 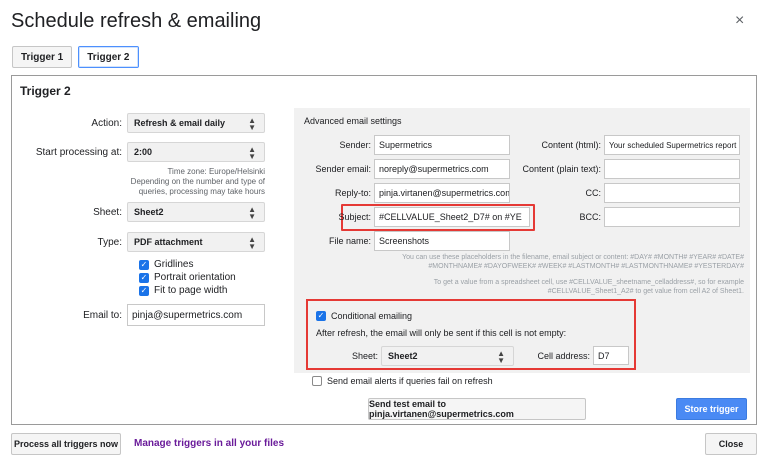 What do you see at coordinates (364, 356) in the screenshot?
I see `conditional-sheet-label: Sheet:` at bounding box center [364, 356].